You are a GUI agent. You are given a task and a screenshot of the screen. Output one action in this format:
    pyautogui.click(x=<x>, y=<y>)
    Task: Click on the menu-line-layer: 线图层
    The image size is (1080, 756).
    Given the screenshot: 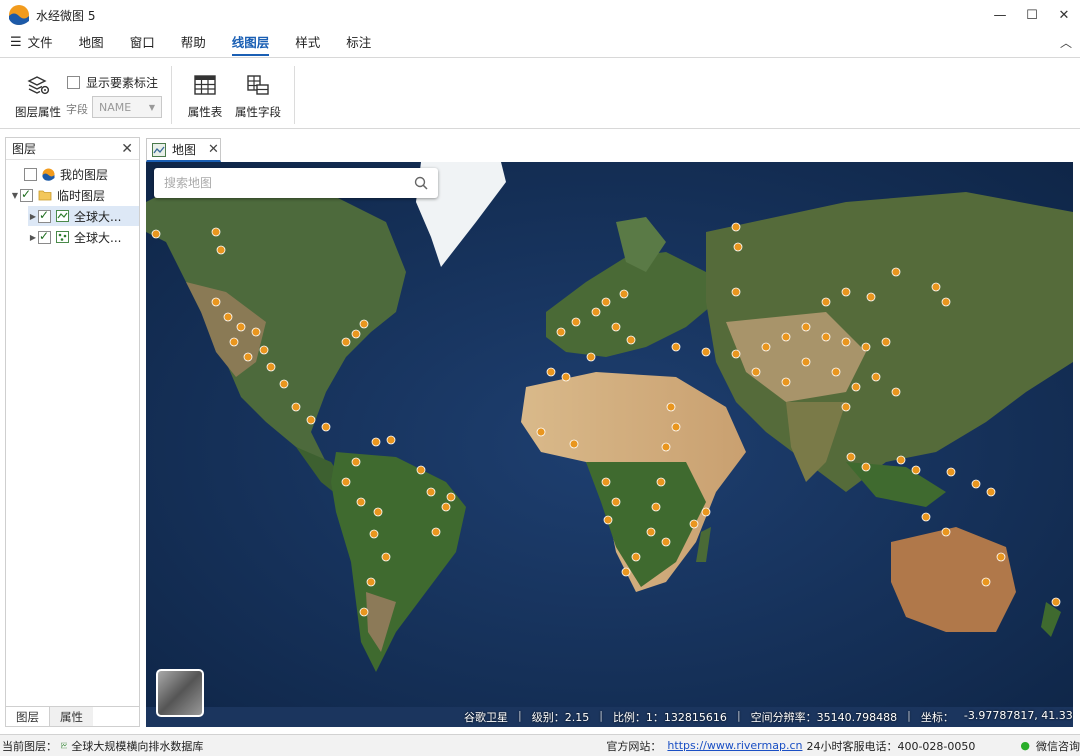 What is the action you would take?
    pyautogui.click(x=257, y=43)
    